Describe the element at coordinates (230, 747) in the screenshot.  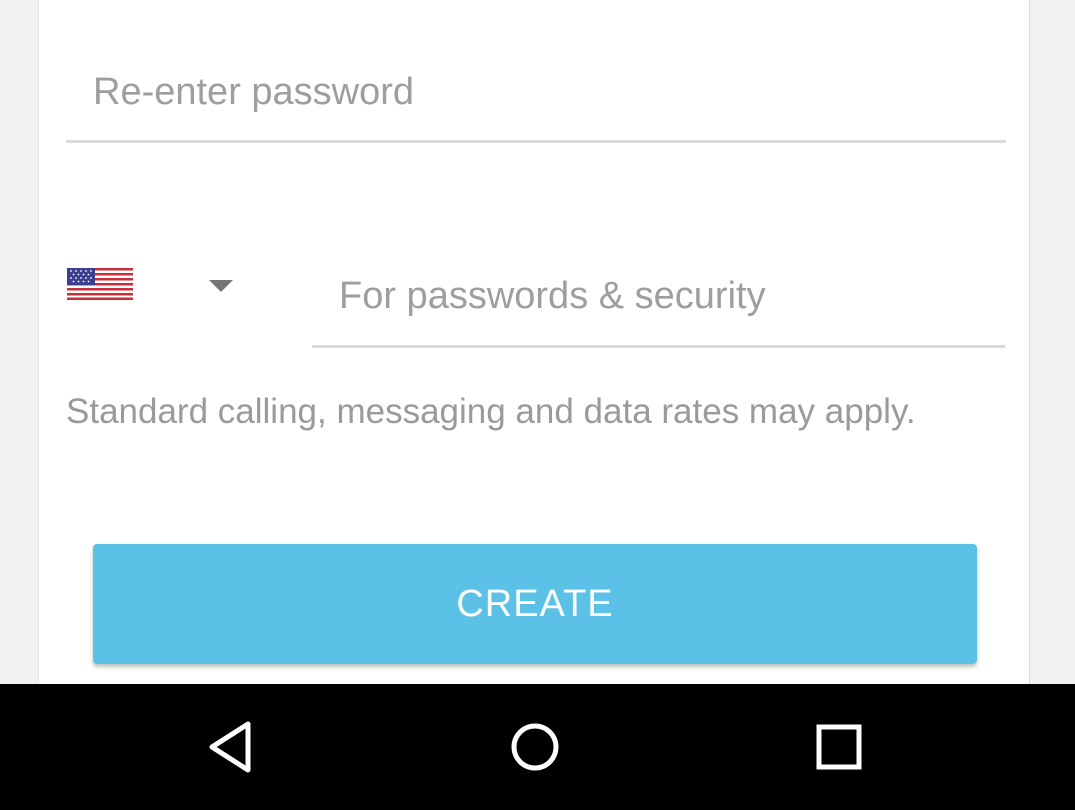
I see `back-triangle-icon` at that location.